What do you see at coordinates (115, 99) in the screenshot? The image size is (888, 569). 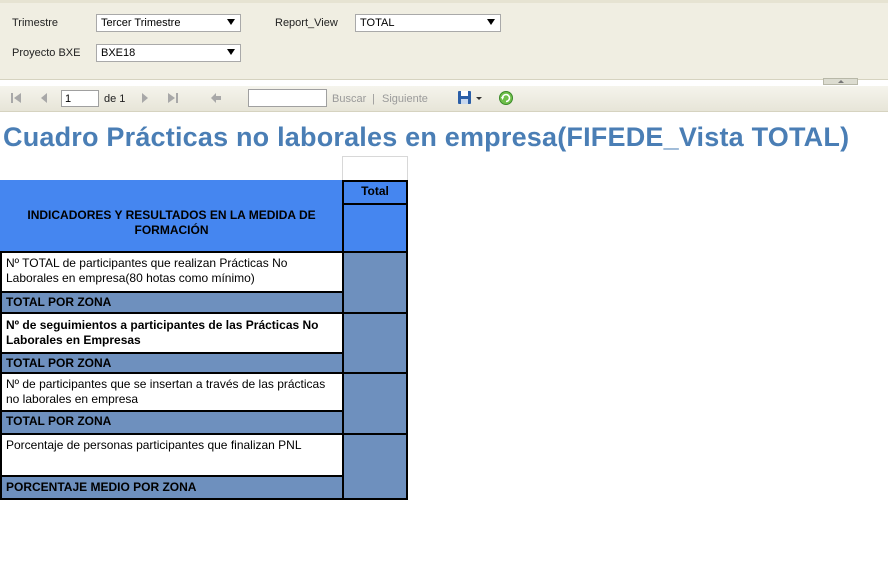 I see `page-count: de 1` at bounding box center [115, 99].